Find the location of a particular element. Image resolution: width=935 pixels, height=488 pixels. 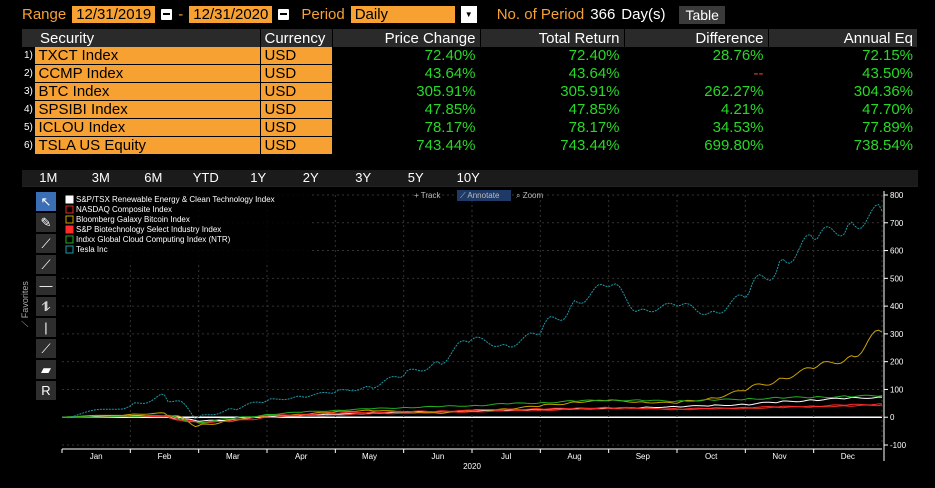

zoom-button: ⌕ Zoom is located at coordinates (529, 195).